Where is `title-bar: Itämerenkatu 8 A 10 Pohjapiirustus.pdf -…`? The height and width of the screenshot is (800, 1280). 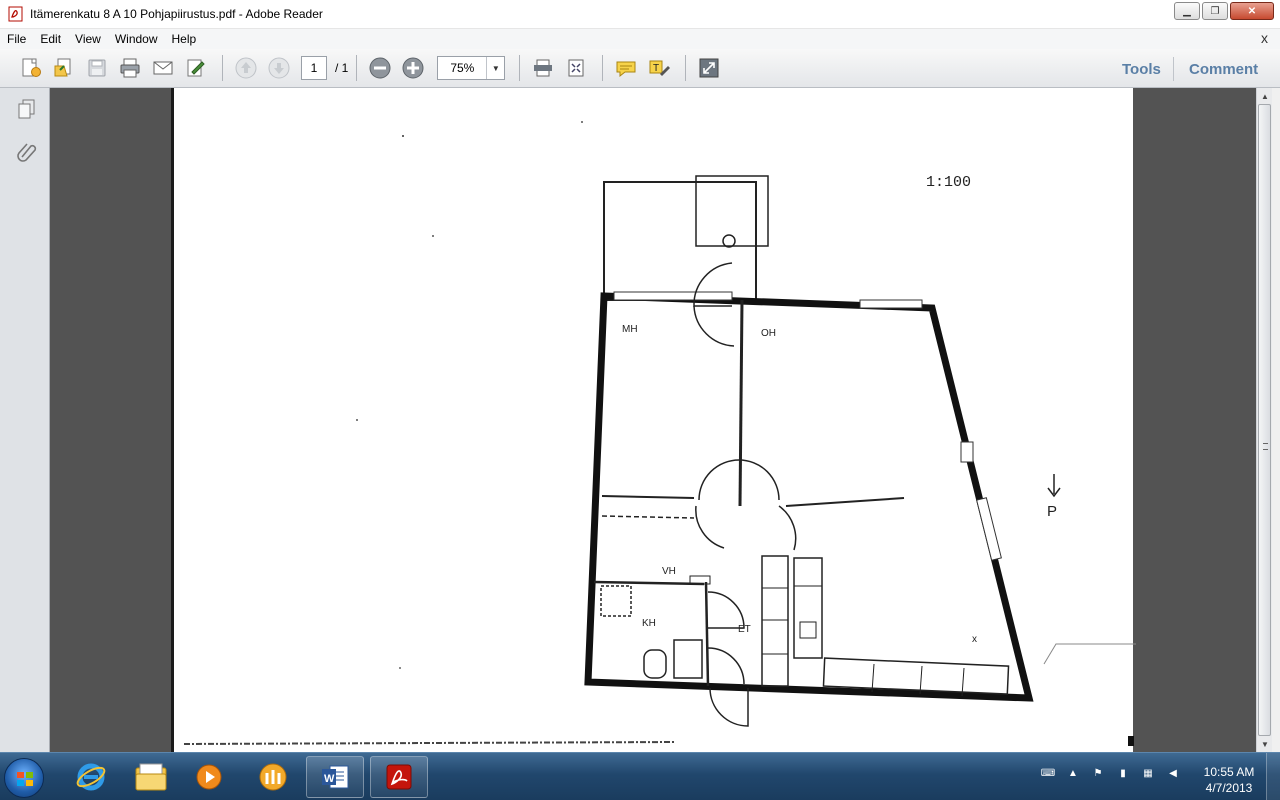 title-bar: Itämerenkatu 8 A 10 Pohjapiirustus.pdf -… is located at coordinates (640, 14).